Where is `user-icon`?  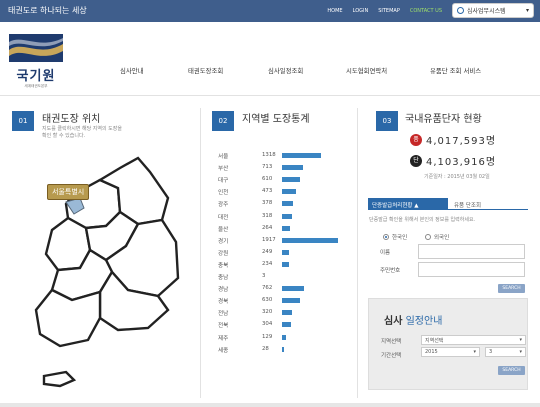 user-icon is located at coordinates (460, 10).